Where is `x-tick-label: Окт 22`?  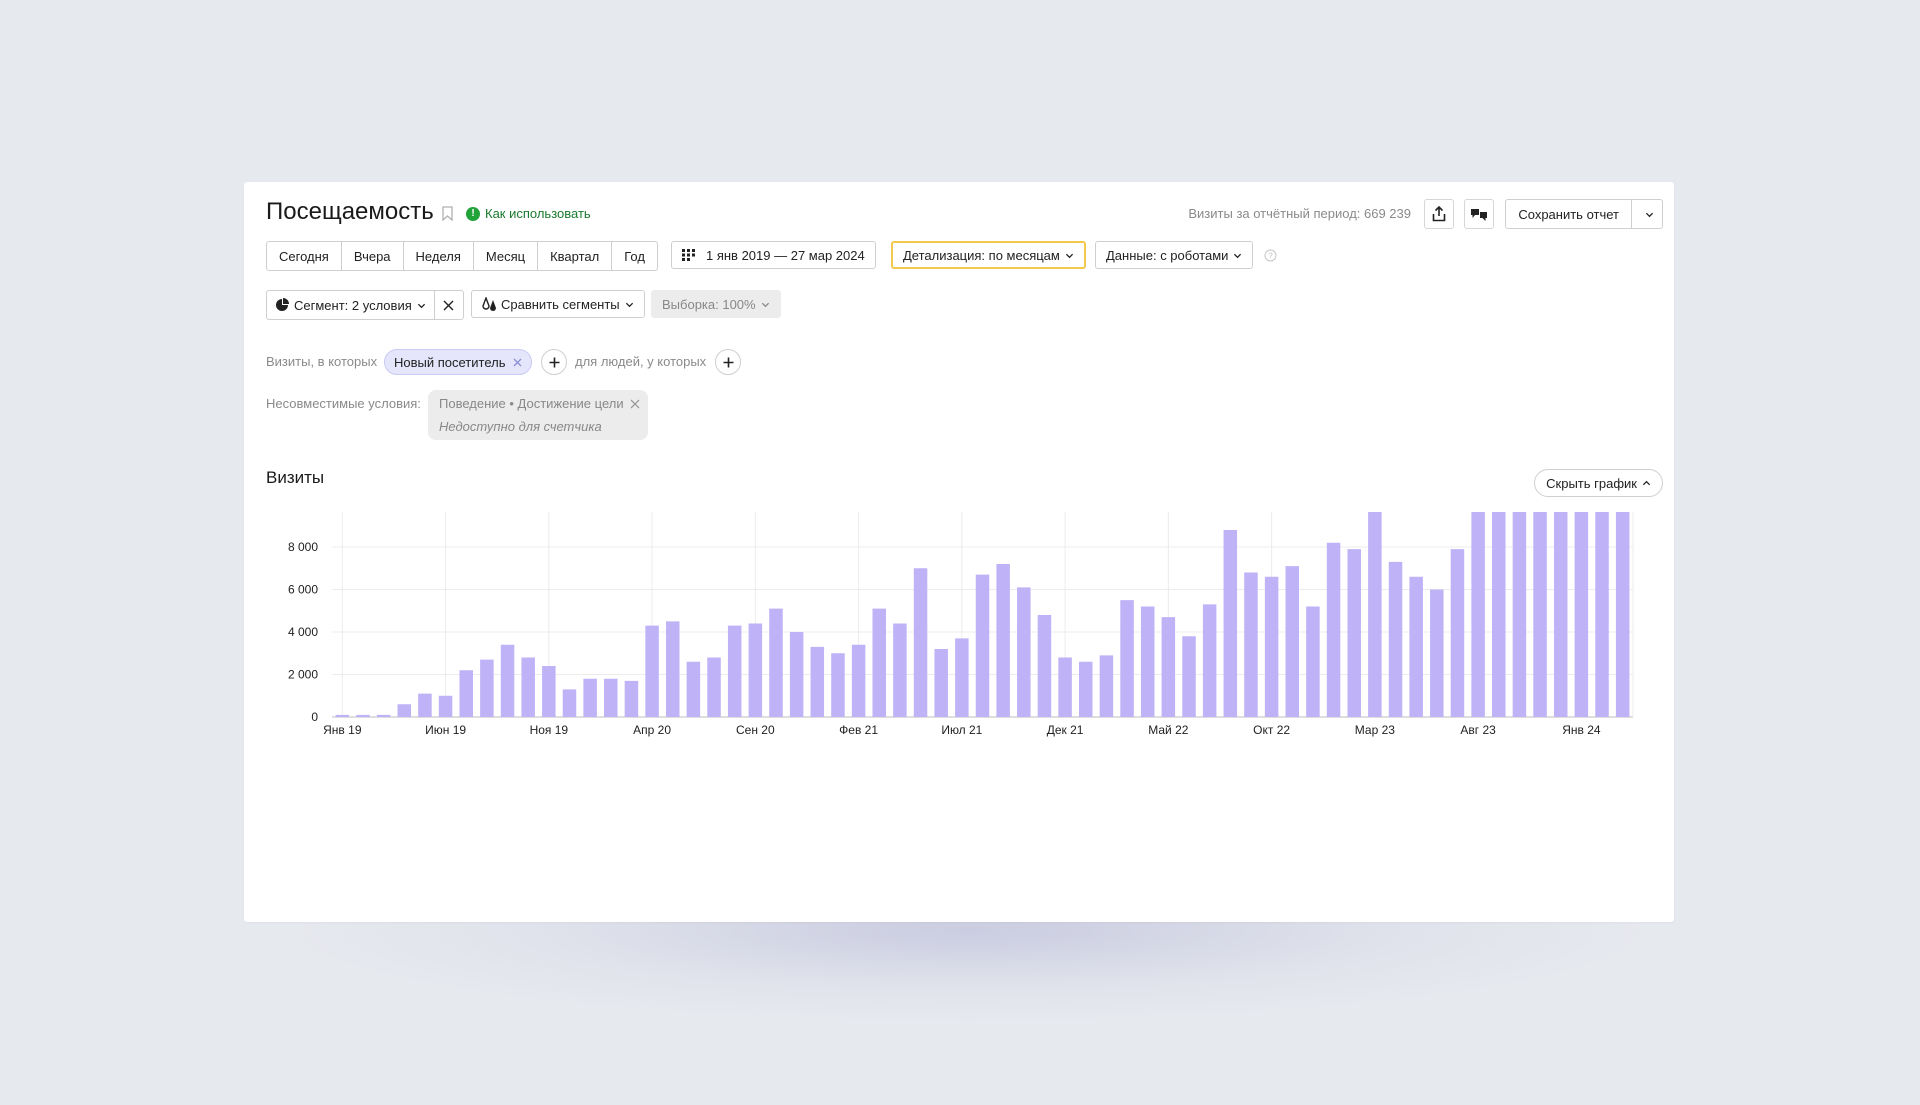 x-tick-label: Окт 22 is located at coordinates (1271, 730).